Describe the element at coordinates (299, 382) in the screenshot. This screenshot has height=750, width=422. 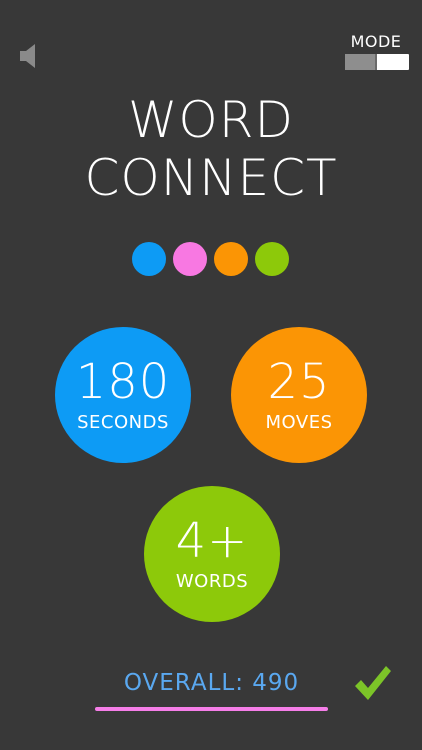
I see `moves-value: 25` at that location.